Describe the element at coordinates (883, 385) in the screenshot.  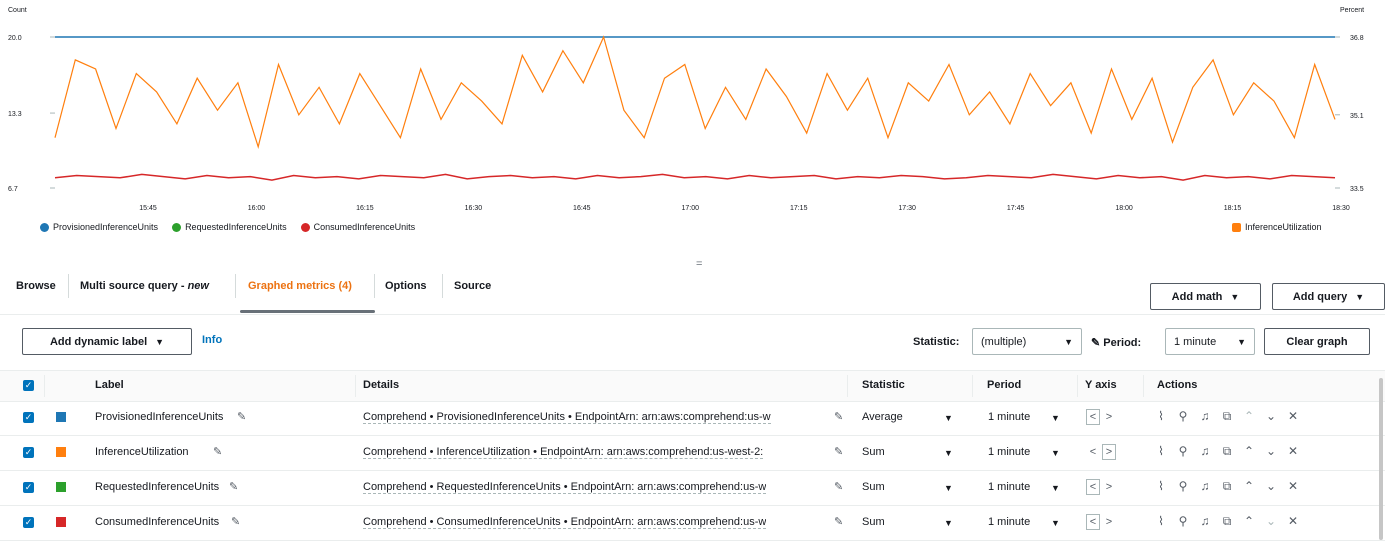
I see `column-header-statistic: Statistic` at that location.